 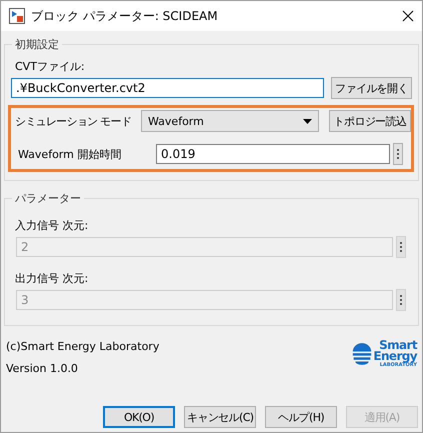 What do you see at coordinates (307, 121) in the screenshot?
I see `caret-icon` at bounding box center [307, 121].